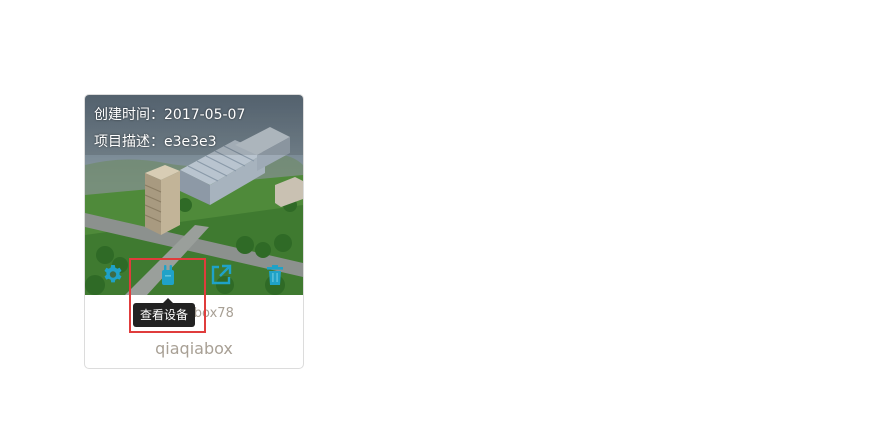  Describe the element at coordinates (170, 115) in the screenshot. I see `created-time-text: 创建时间：2017-05-07` at that location.